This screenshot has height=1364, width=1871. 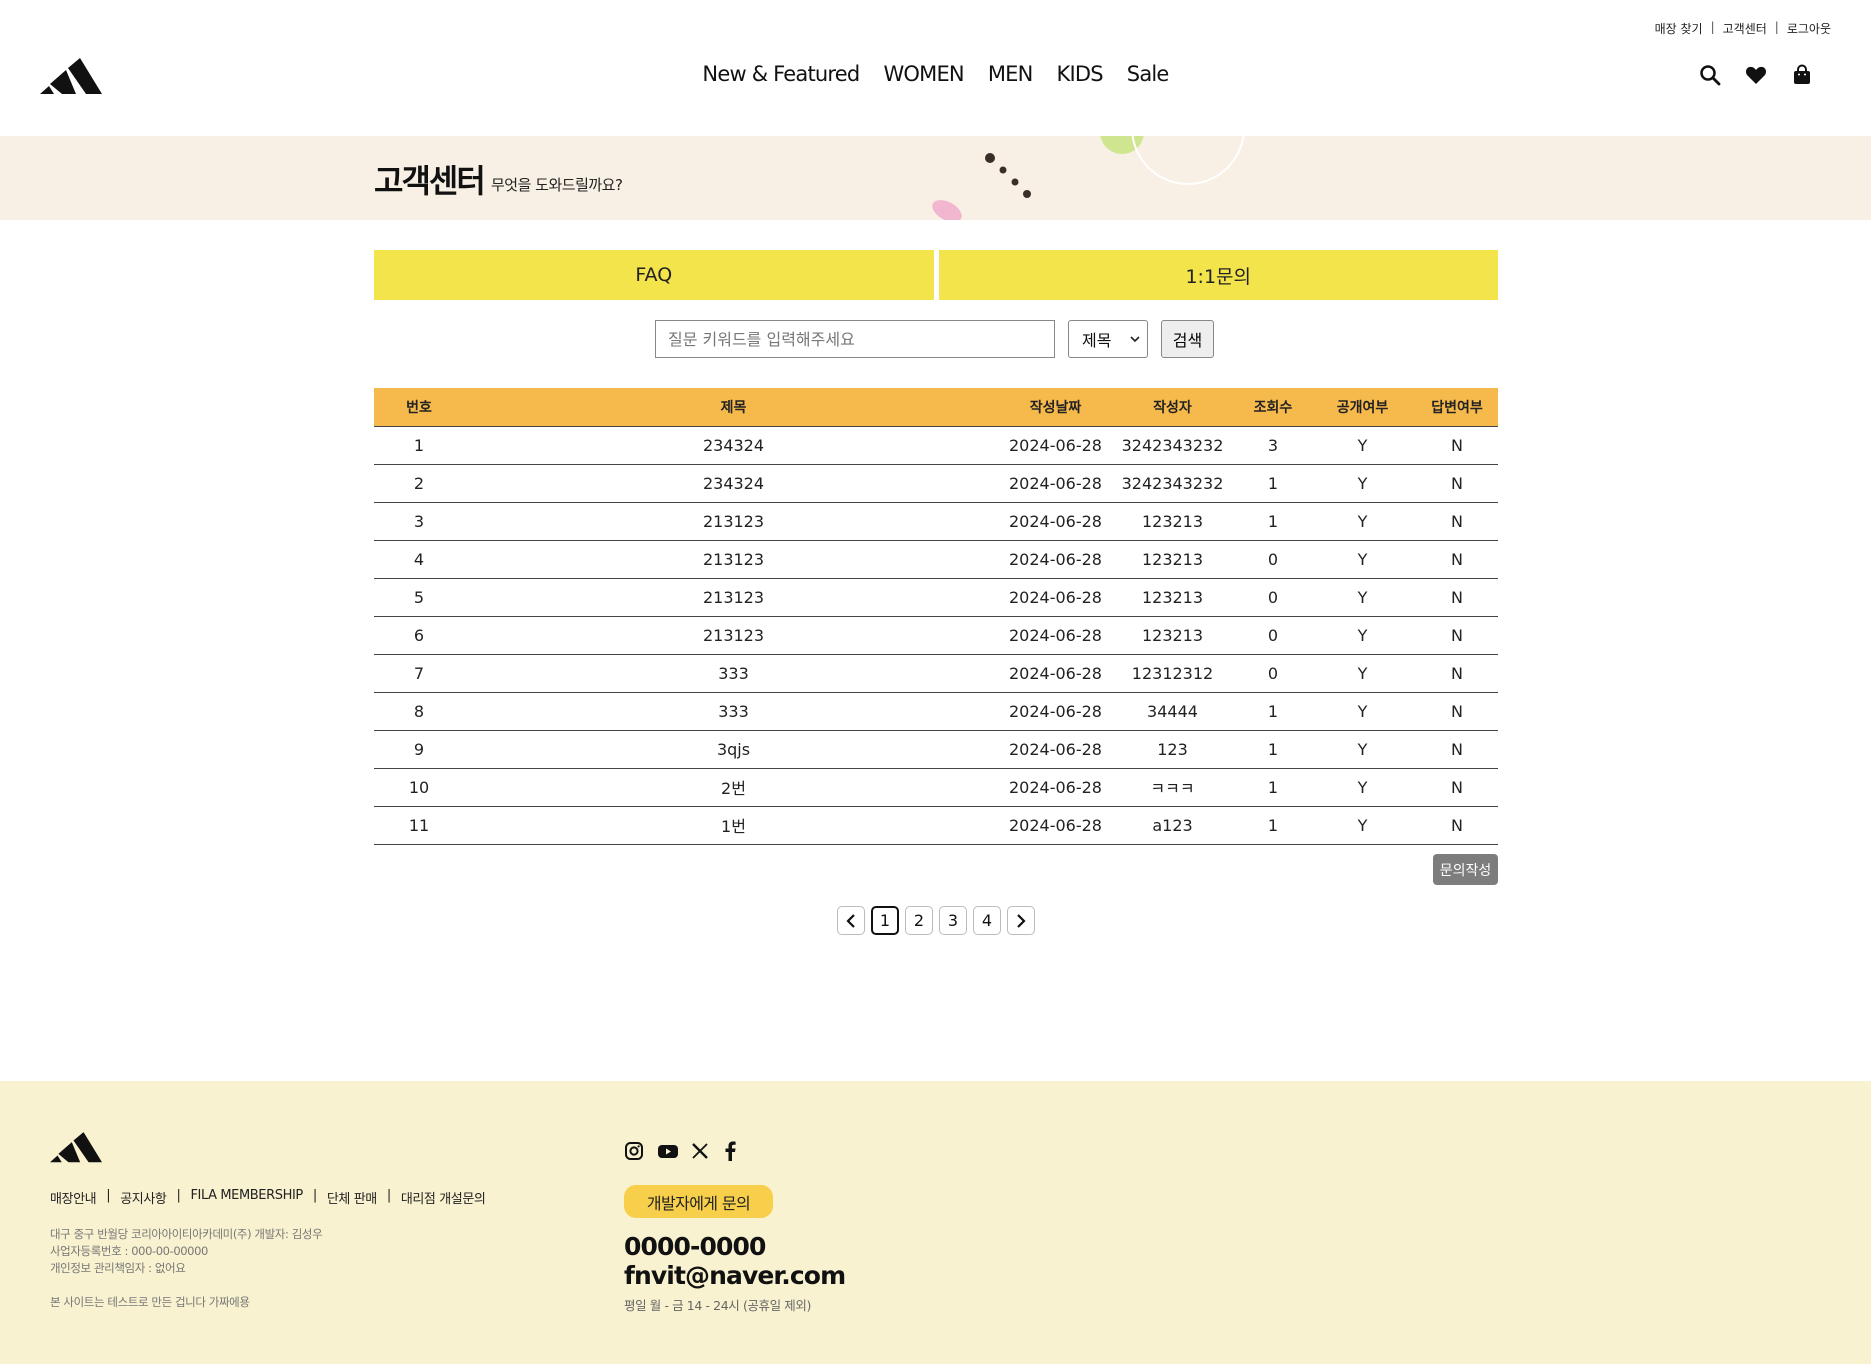 What do you see at coordinates (654, 275) in the screenshot?
I see `tab-faq: FAQ` at bounding box center [654, 275].